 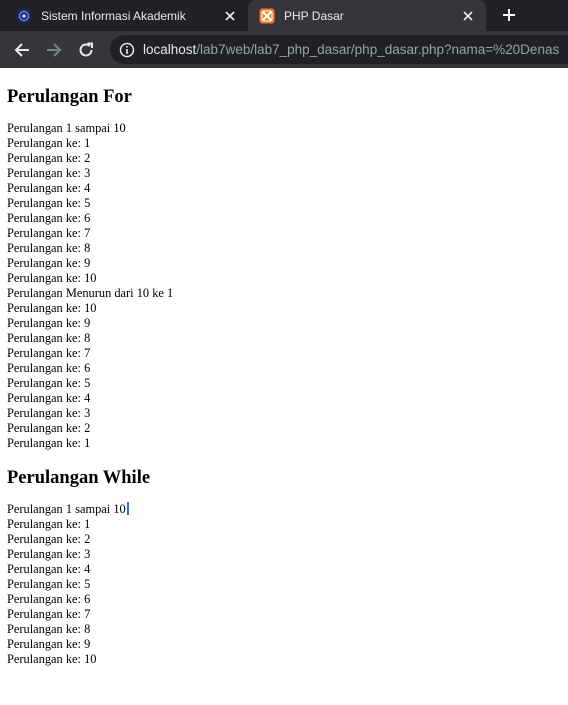 I want to click on university-logo-icon, so click(x=24, y=16).